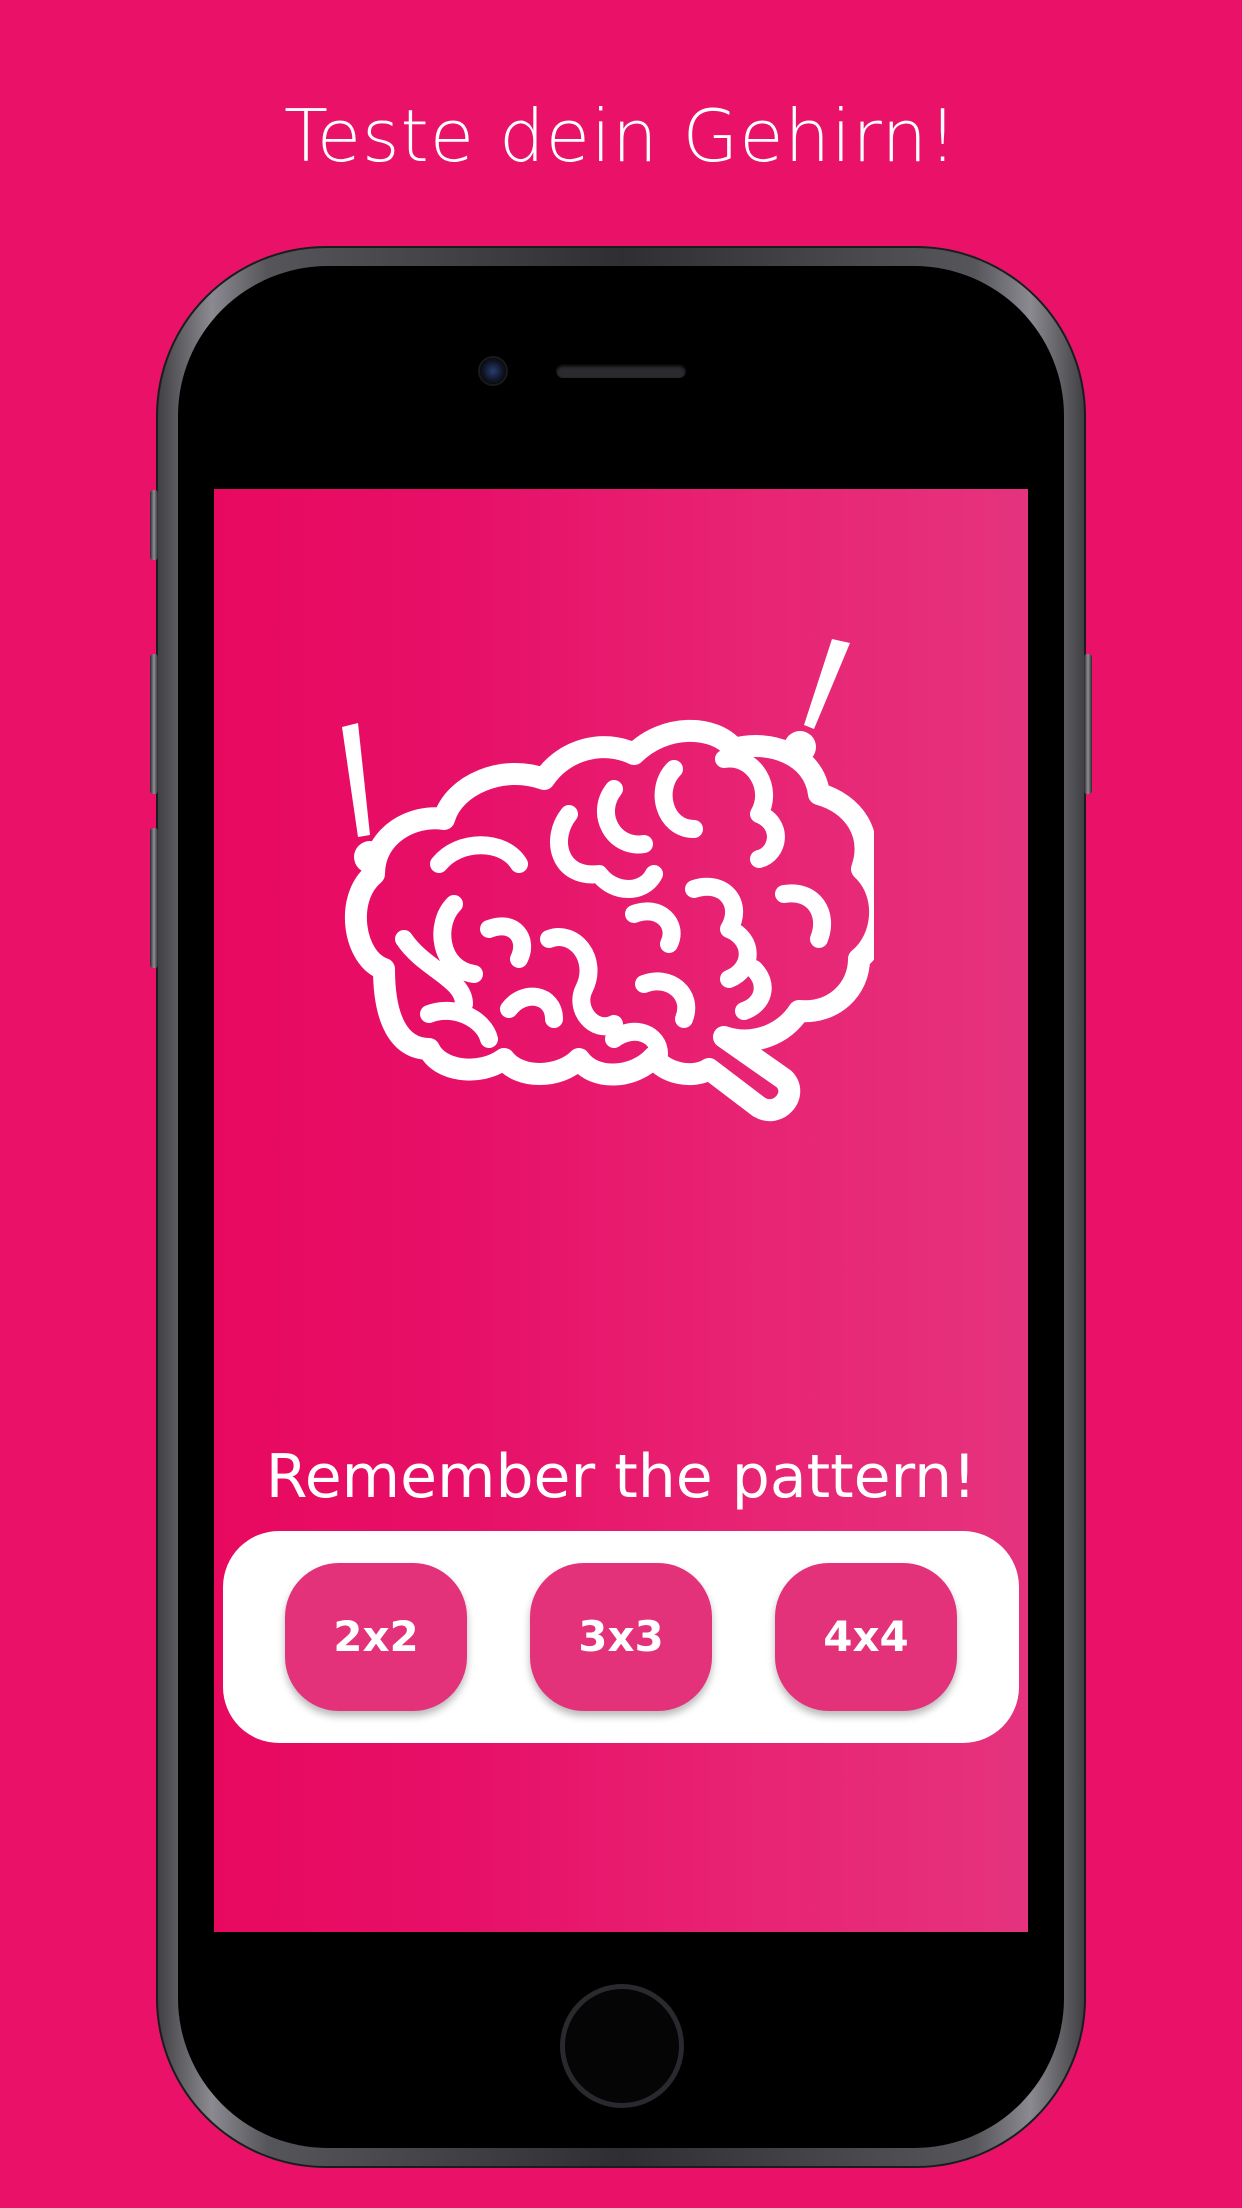 The height and width of the screenshot is (2208, 1242). What do you see at coordinates (493, 371) in the screenshot?
I see `front-camera-icon` at bounding box center [493, 371].